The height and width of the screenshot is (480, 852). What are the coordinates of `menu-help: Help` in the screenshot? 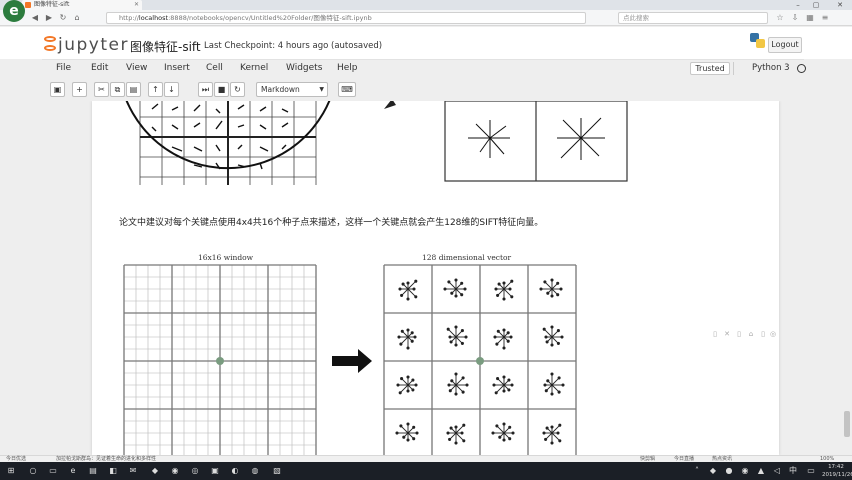 It's located at (347, 68).